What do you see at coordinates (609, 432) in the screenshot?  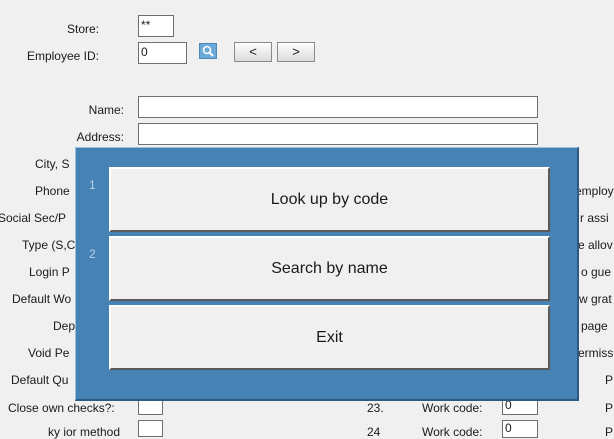 I see `far-right-label-3: P` at bounding box center [609, 432].